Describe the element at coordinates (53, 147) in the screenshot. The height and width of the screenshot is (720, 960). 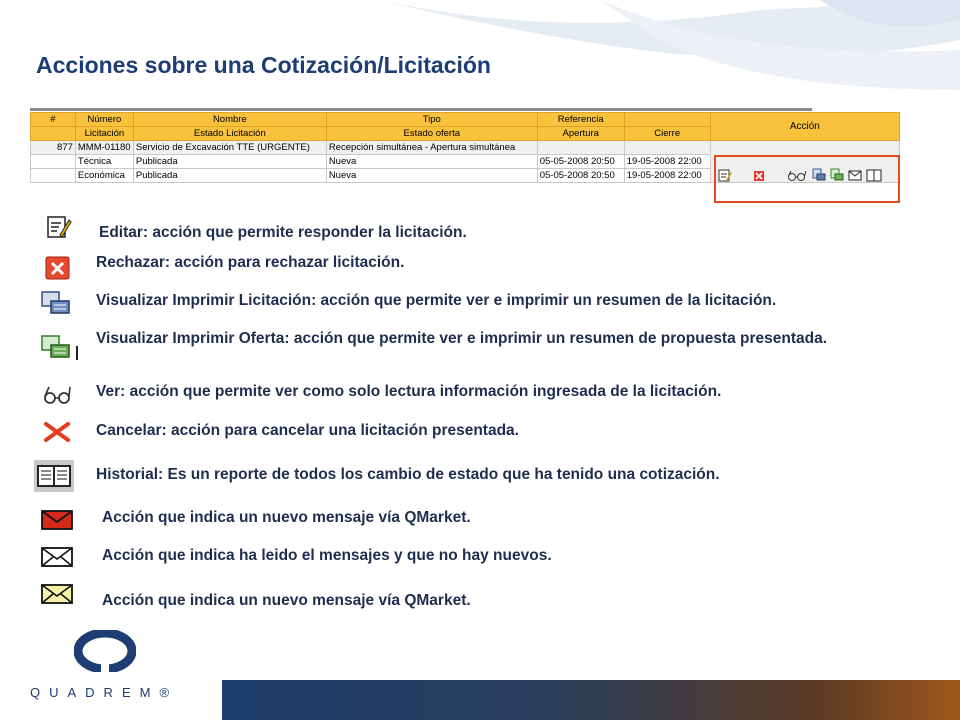
I see `cell-id: 877` at that location.